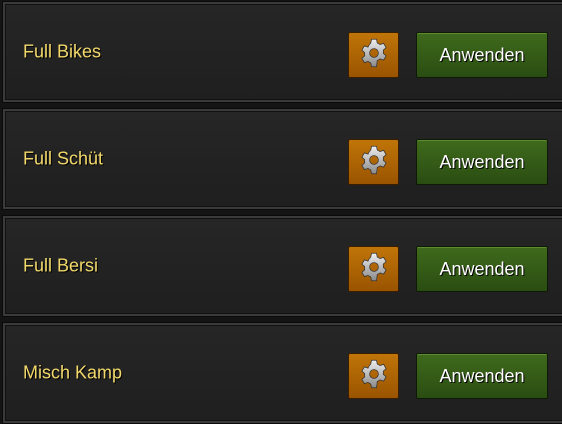 The width and height of the screenshot is (562, 424). I want to click on preset-name: Full Bersi, so click(61, 265).